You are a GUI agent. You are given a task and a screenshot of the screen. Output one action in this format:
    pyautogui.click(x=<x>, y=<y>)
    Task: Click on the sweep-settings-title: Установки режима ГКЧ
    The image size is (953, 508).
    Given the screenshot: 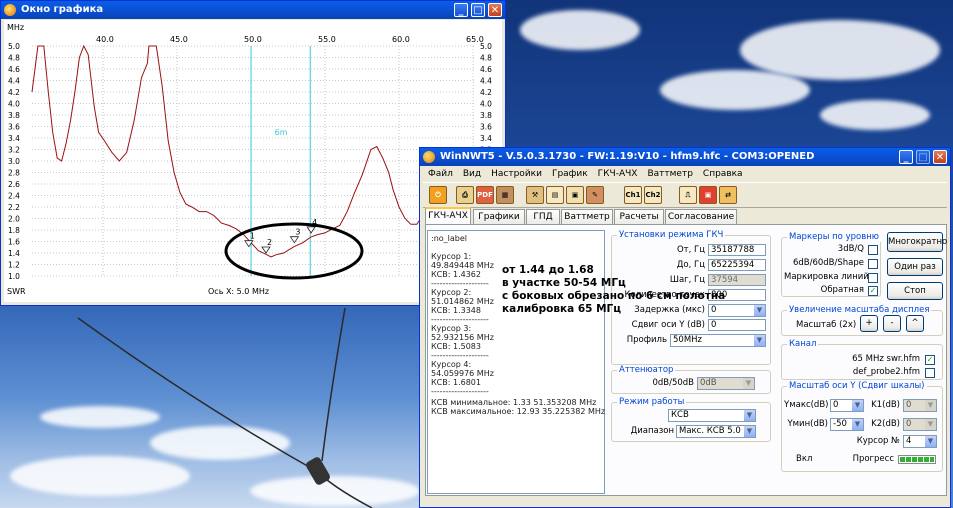 What is the action you would take?
    pyautogui.click(x=671, y=235)
    